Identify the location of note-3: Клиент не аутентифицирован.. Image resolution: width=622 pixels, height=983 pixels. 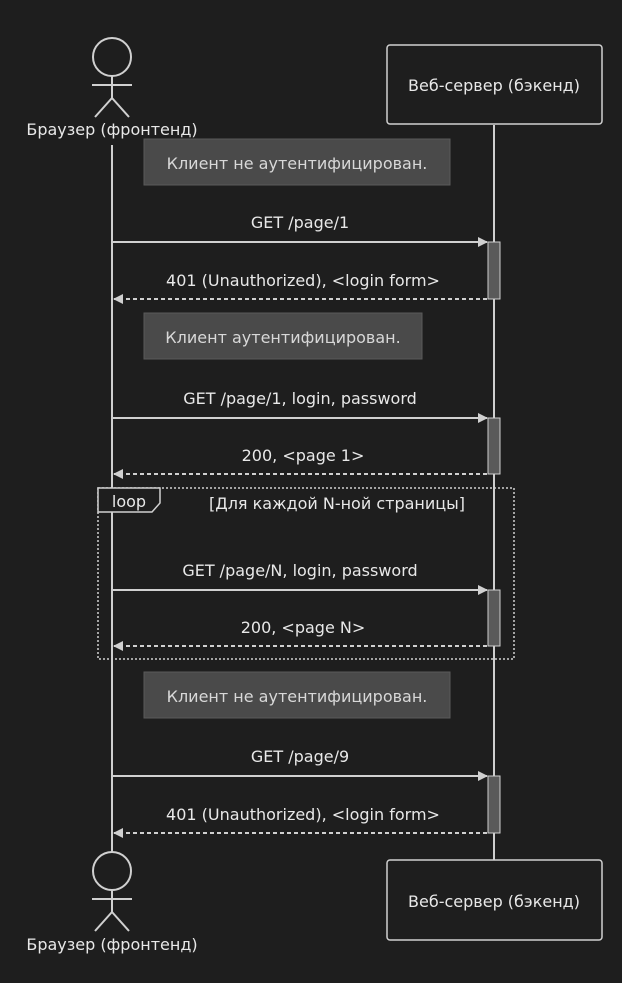
(297, 695).